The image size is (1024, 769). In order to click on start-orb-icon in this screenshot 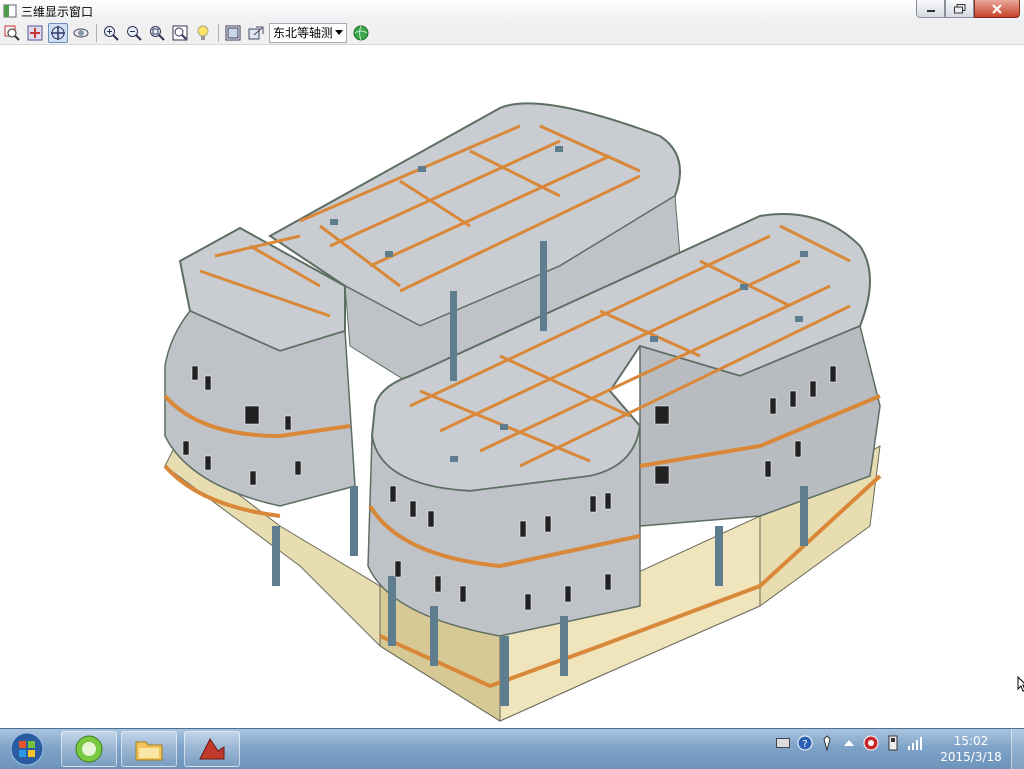, I will do `click(27, 749)`.